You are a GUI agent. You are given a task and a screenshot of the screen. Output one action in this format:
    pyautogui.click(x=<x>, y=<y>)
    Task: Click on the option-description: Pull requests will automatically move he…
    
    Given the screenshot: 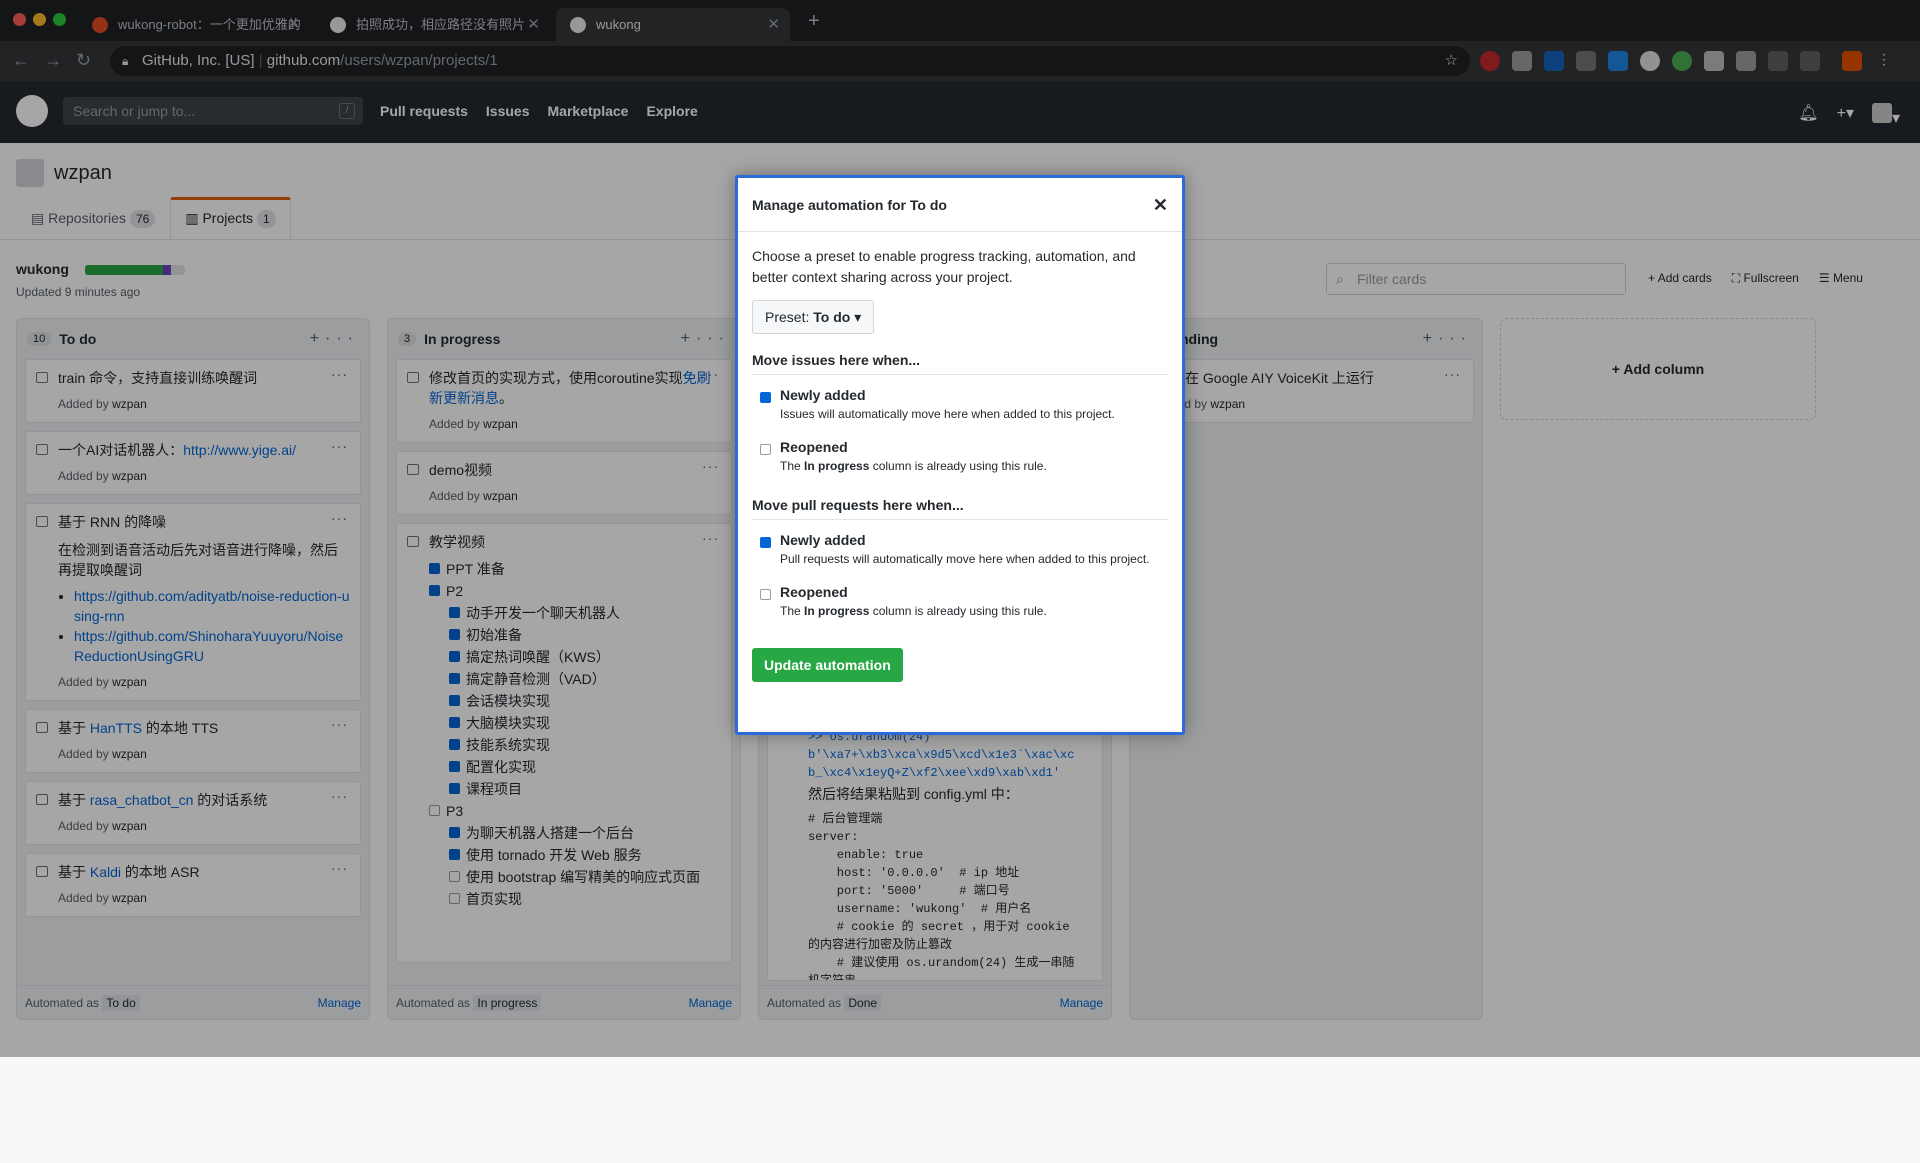 What is the action you would take?
    pyautogui.click(x=965, y=559)
    